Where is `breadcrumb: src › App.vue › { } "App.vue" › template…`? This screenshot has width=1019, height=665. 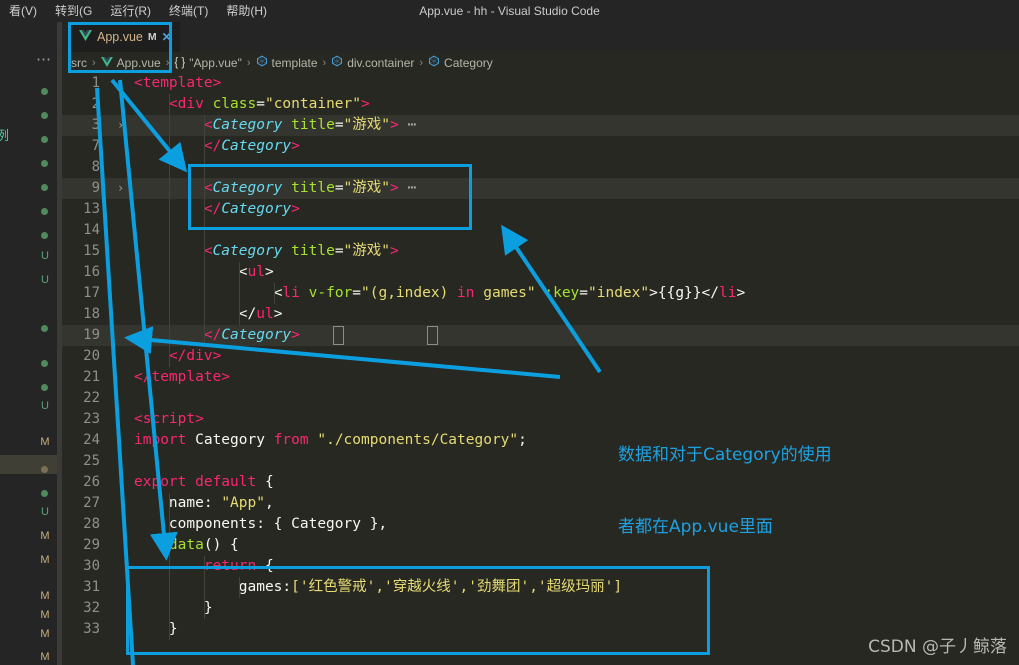 breadcrumb: src › App.vue › { } "App.vue" › template… is located at coordinates (540, 62).